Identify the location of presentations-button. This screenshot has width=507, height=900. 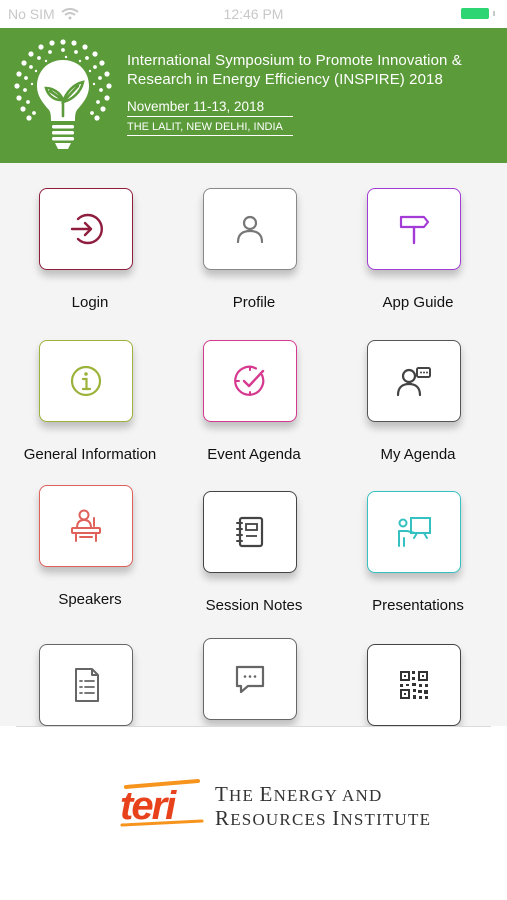
(414, 532).